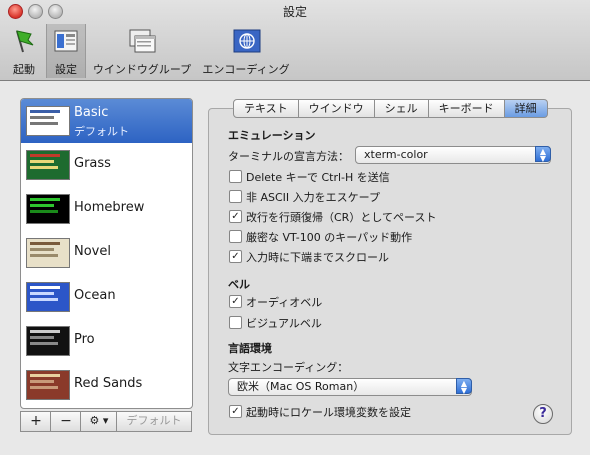 This screenshot has width=590, height=455. What do you see at coordinates (66, 421) in the screenshot?
I see `remove-profile-button: −` at bounding box center [66, 421].